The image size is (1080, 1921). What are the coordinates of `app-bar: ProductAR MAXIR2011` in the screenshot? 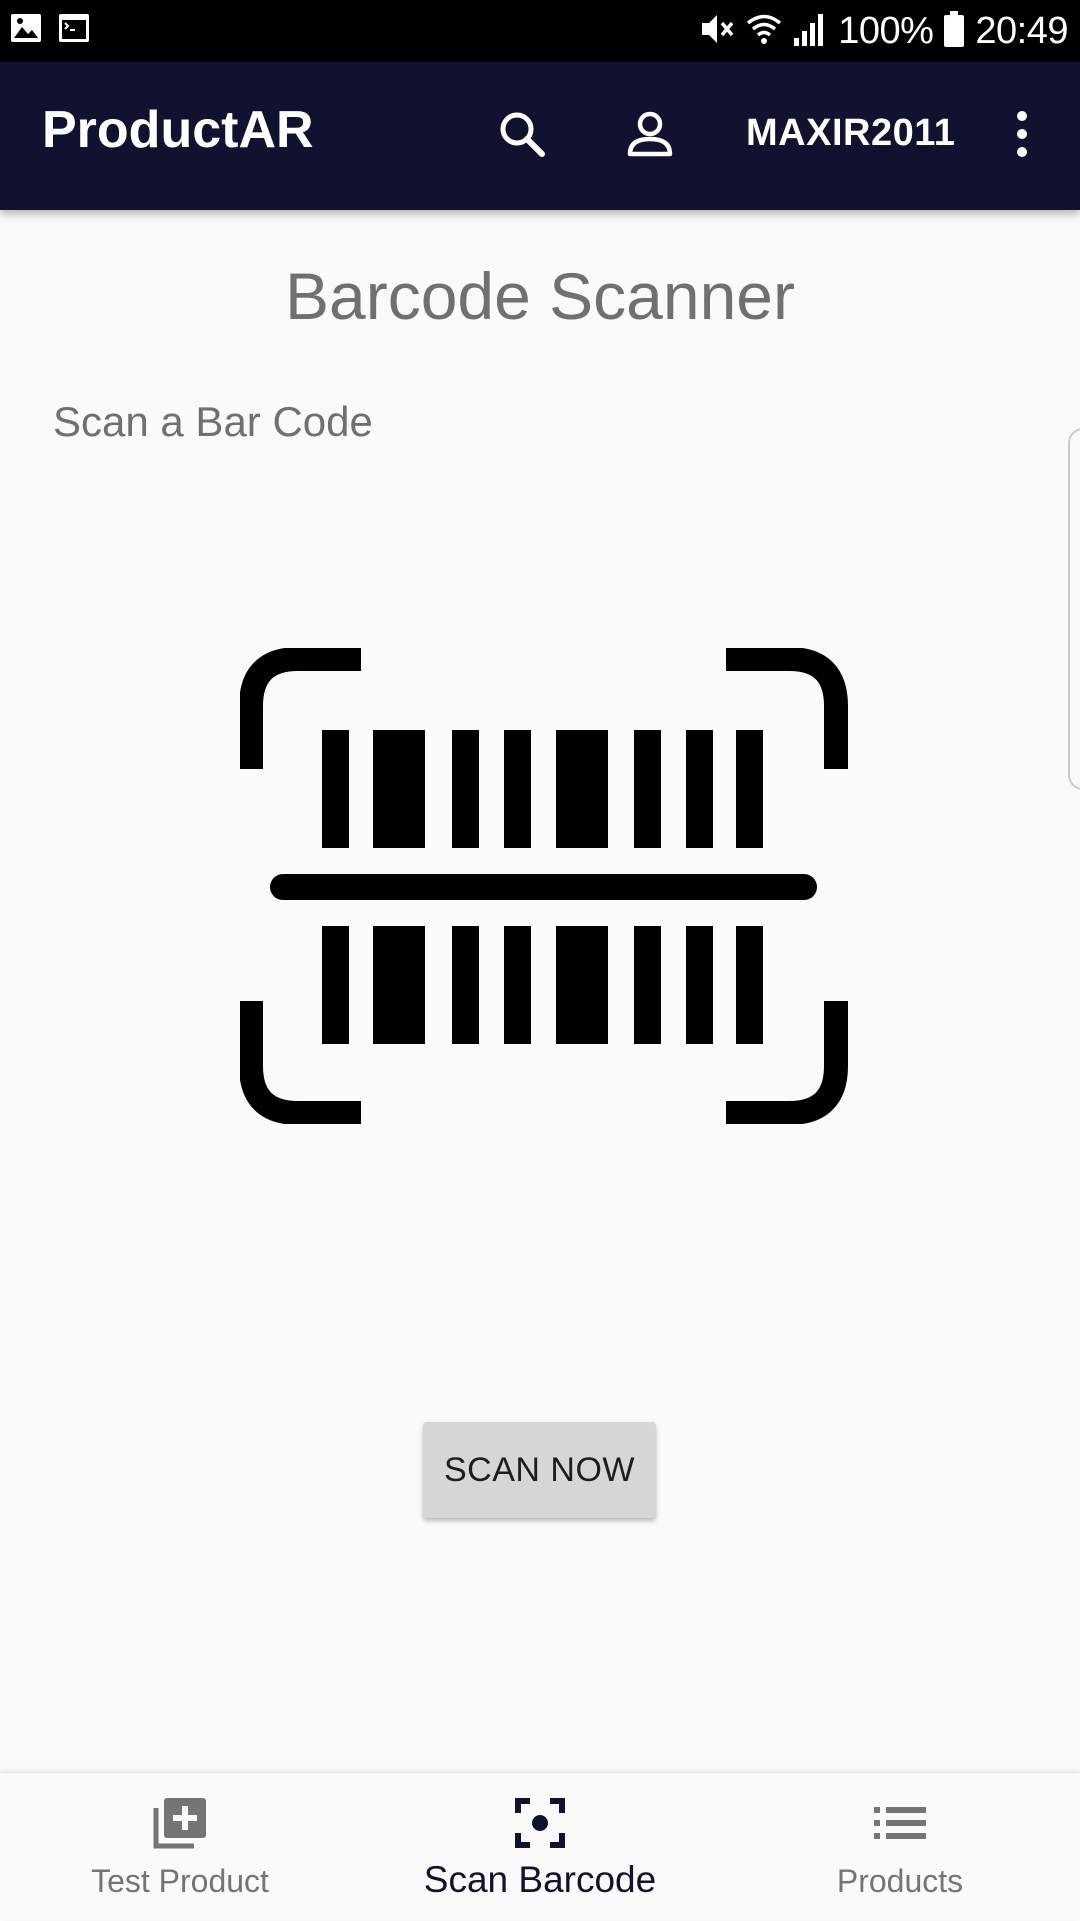 It's located at (540, 136).